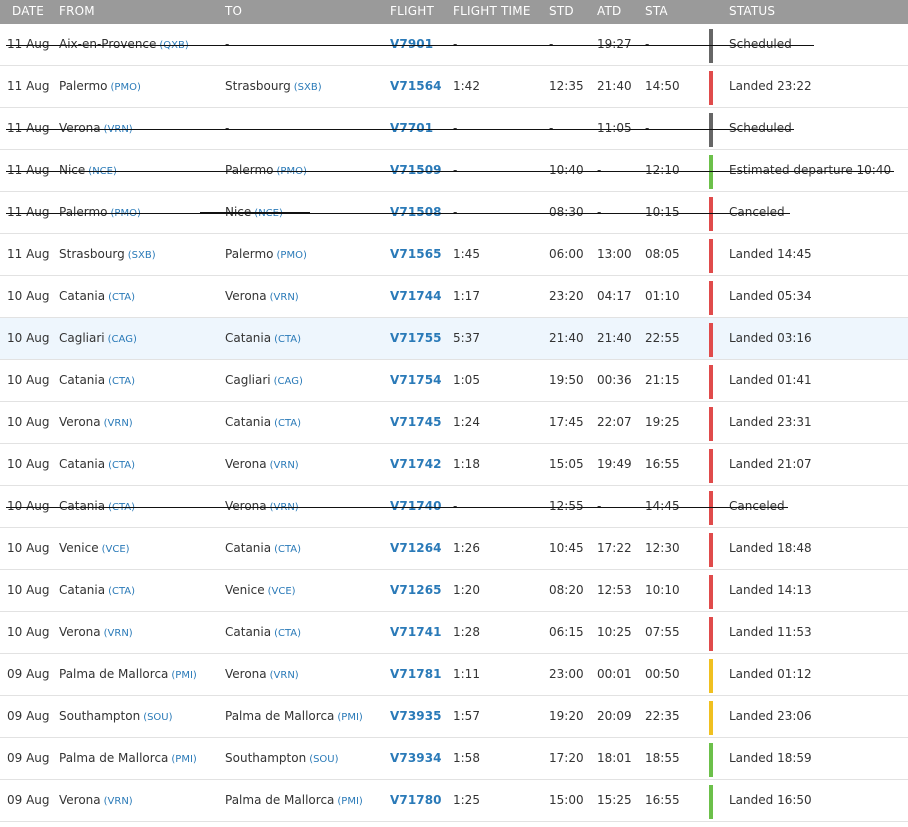 Image resolution: width=908 pixels, height=827 pixels. Describe the element at coordinates (416, 338) in the screenshot. I see `cell-flight: V71755` at that location.